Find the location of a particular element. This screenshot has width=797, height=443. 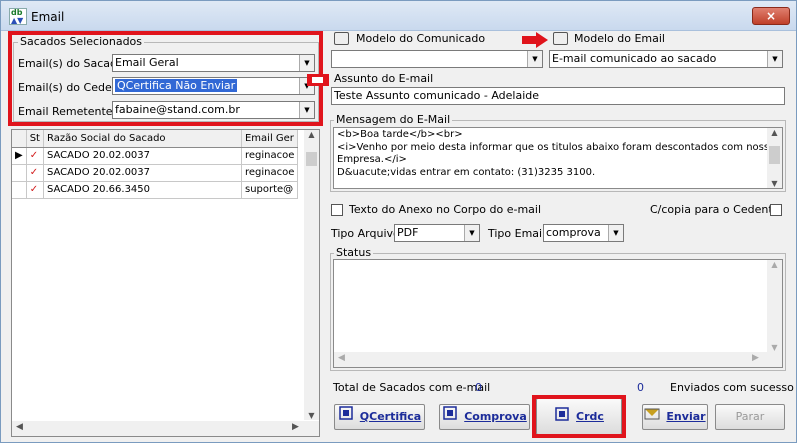

copia-cedente-label: C/copia para o Cedente is located at coordinates (715, 209).